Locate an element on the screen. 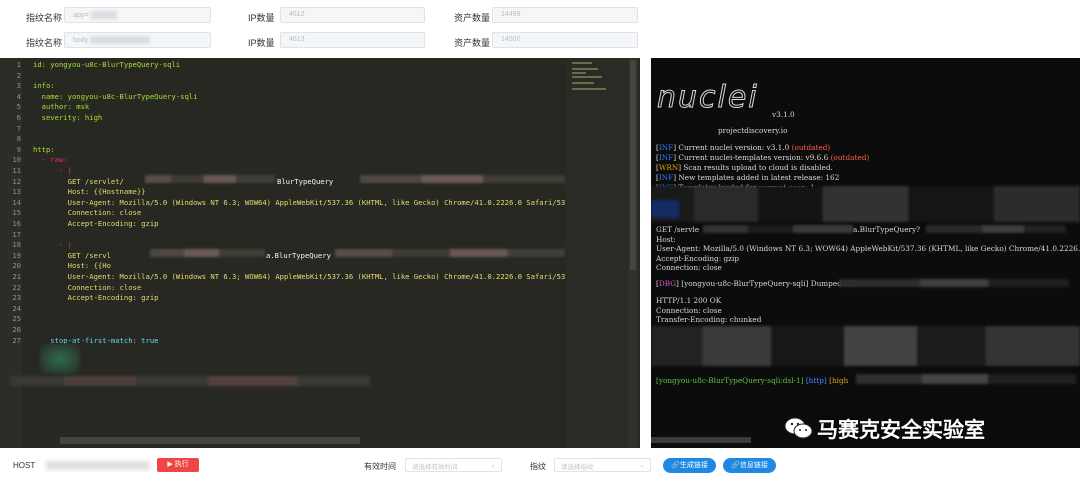  line-number: 15 is located at coordinates (16, 213).